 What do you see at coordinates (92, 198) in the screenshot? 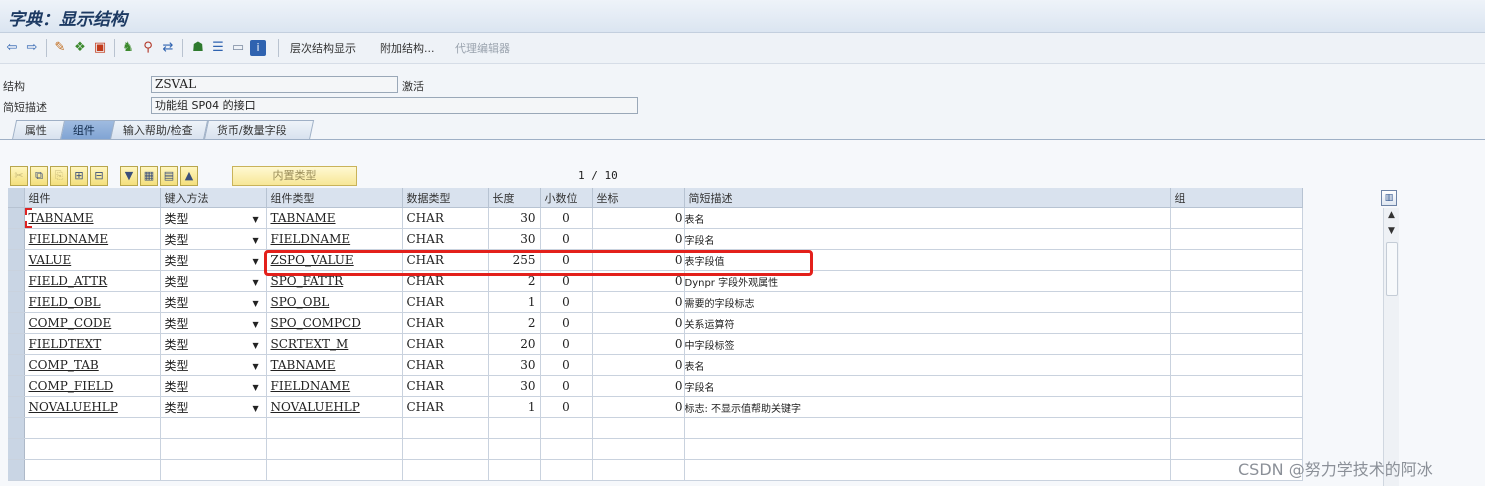
I see `column-header: 组件` at bounding box center [92, 198].